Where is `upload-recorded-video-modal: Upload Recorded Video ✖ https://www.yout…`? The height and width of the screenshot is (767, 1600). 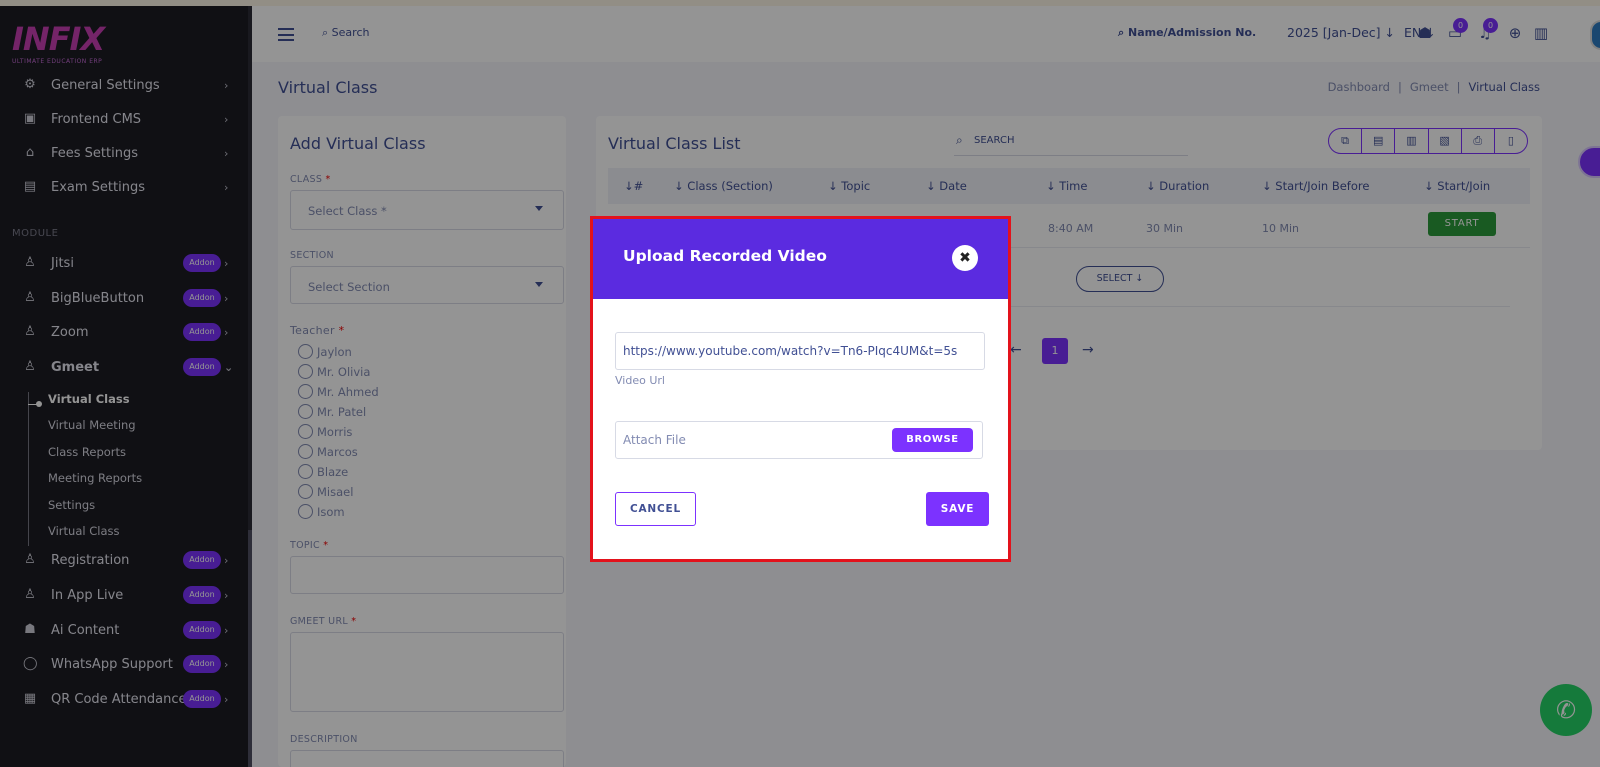 upload-recorded-video-modal: Upload Recorded Video ✖ https://www.yout… is located at coordinates (800, 389).